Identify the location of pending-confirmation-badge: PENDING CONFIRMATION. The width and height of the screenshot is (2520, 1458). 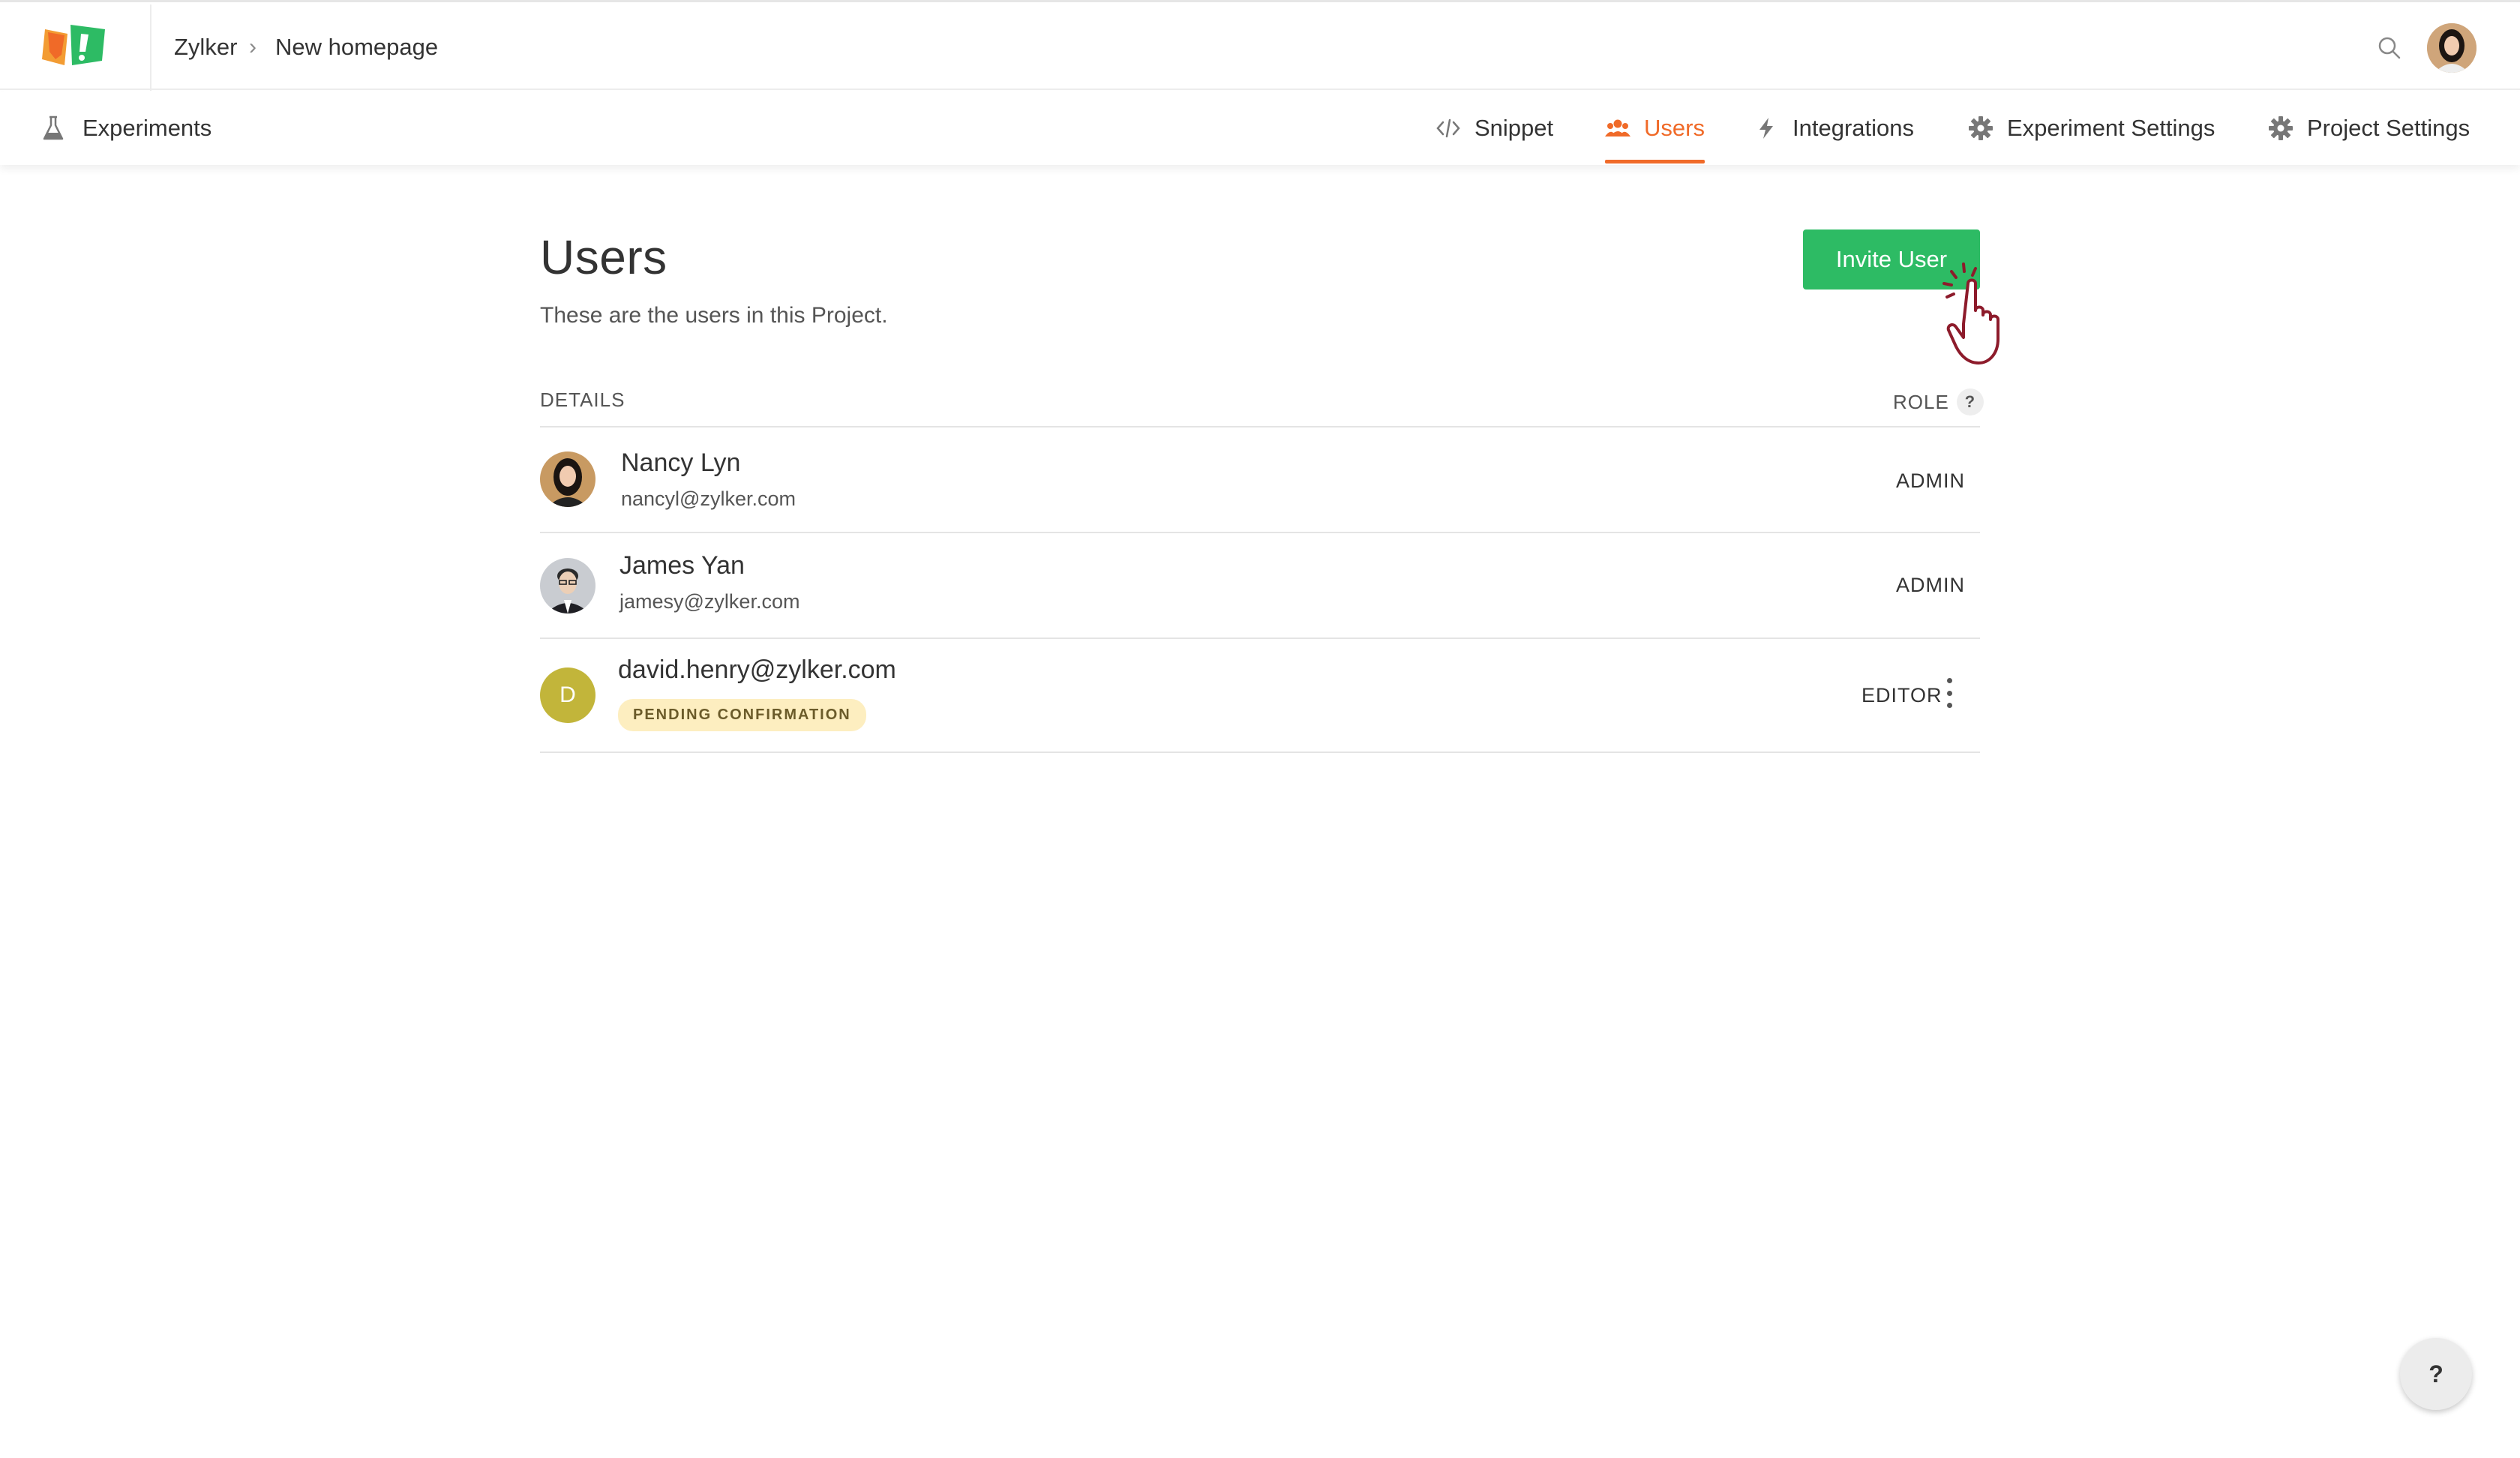
(742, 715).